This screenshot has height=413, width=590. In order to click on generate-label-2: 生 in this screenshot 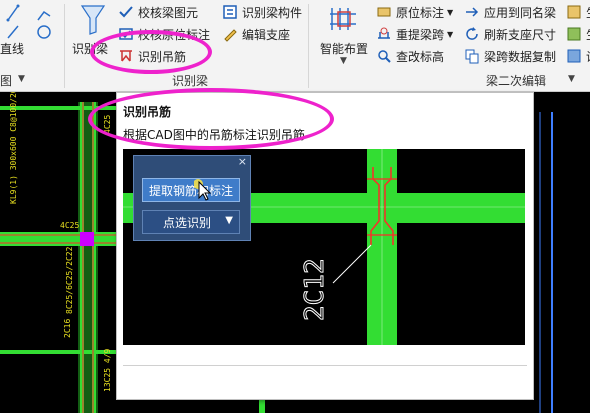, I will do `click(588, 34)`.